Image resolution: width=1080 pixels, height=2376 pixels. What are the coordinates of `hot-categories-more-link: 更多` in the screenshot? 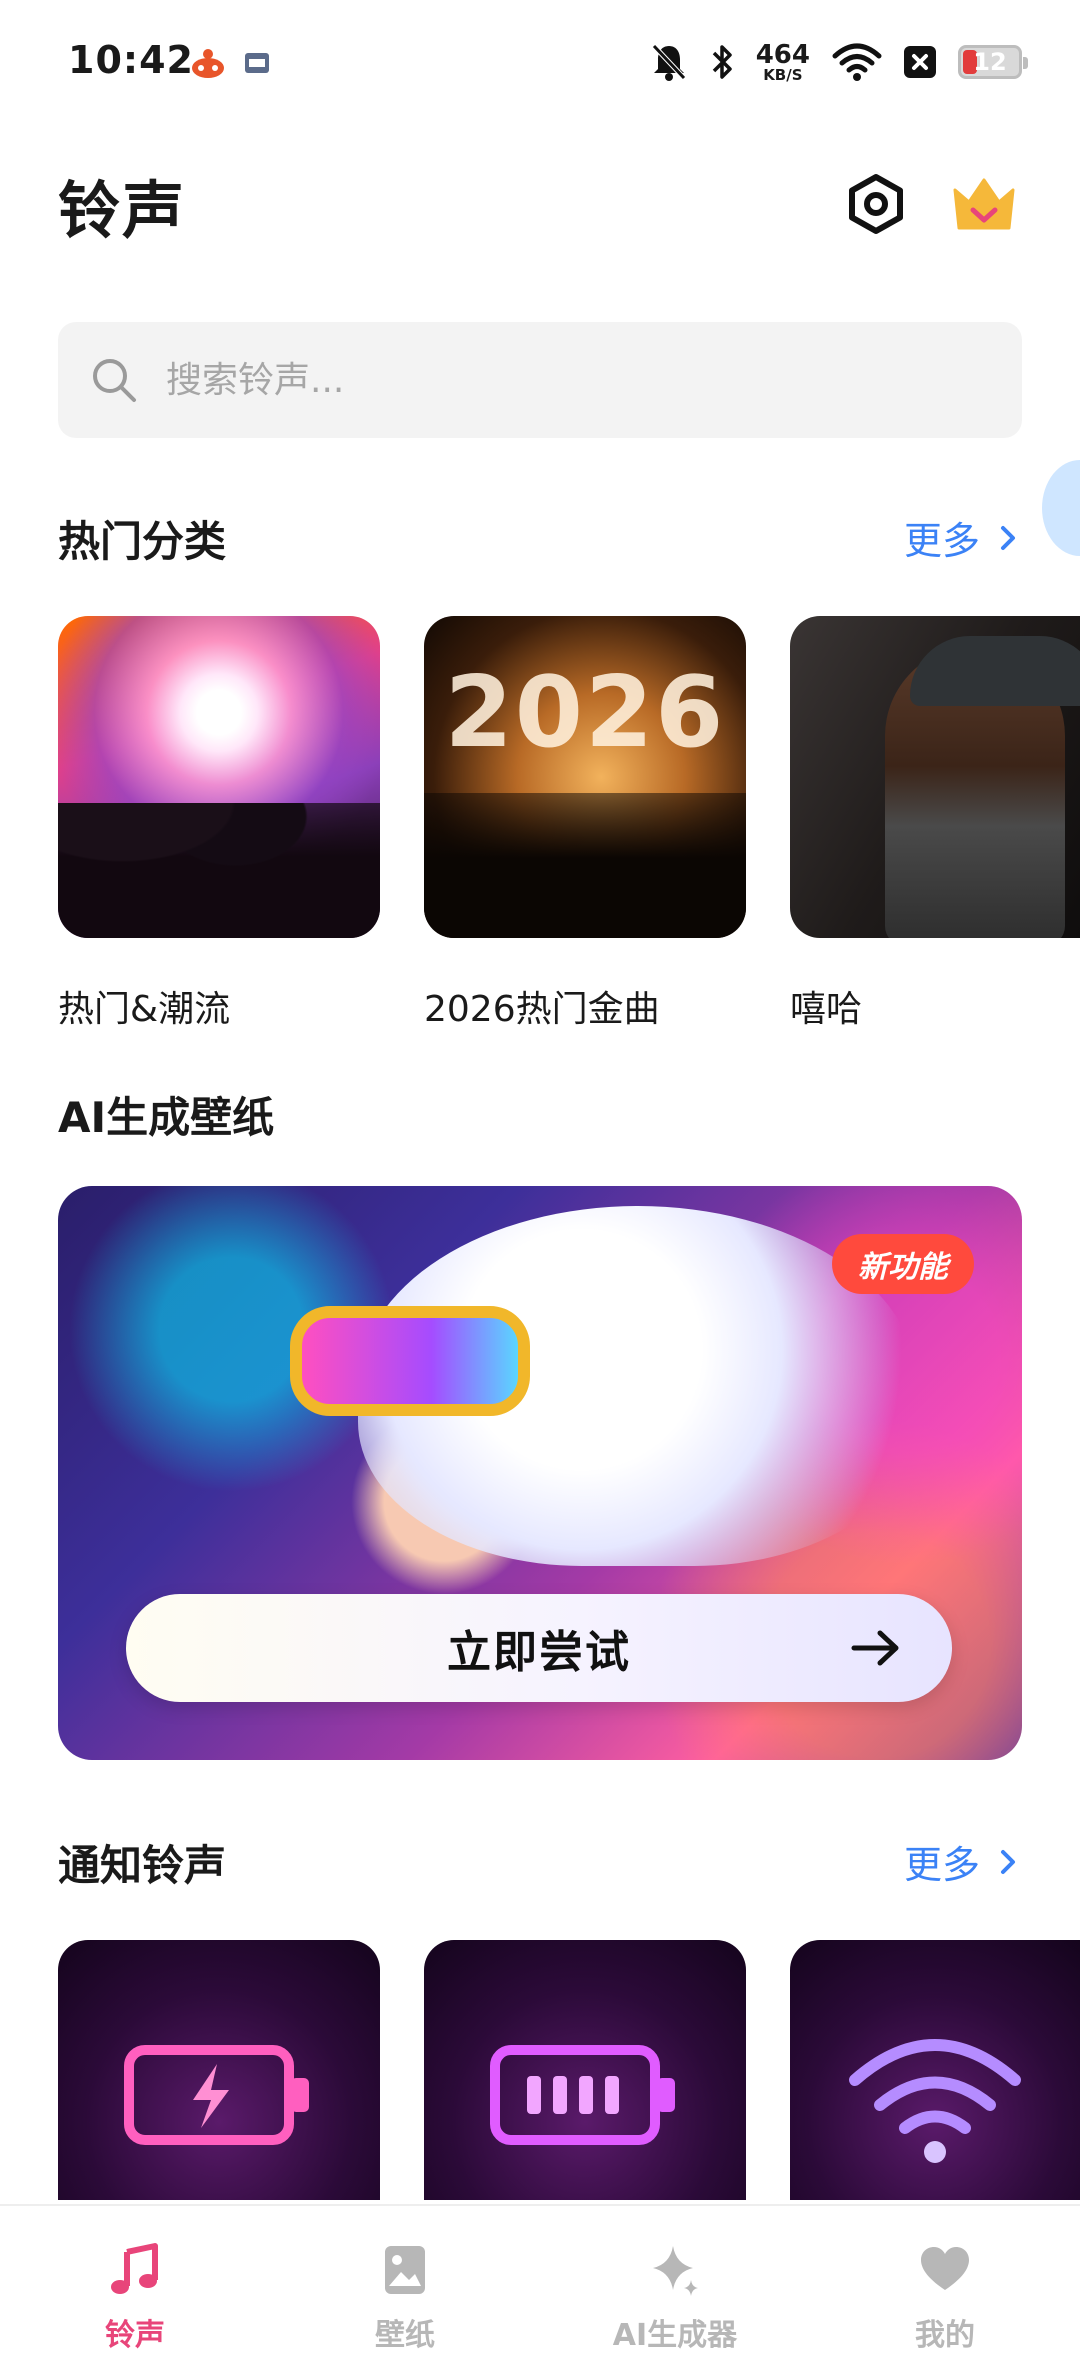 It's located at (963, 537).